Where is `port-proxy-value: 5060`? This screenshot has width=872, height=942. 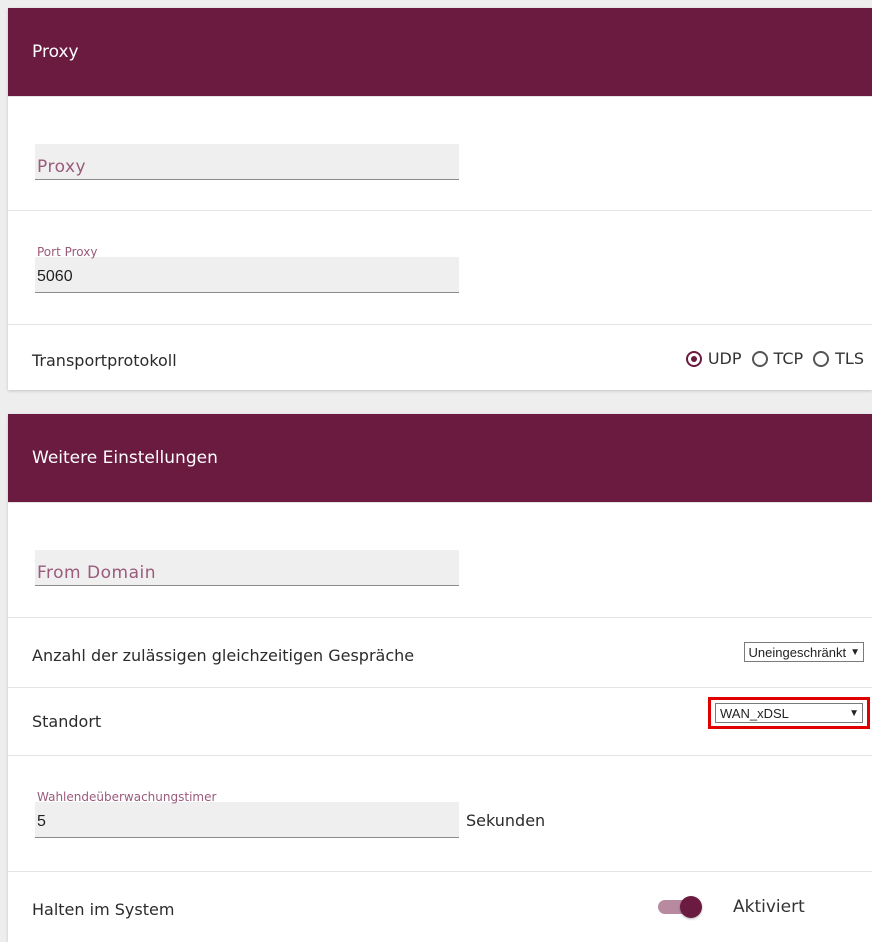 port-proxy-value: 5060 is located at coordinates (55, 276).